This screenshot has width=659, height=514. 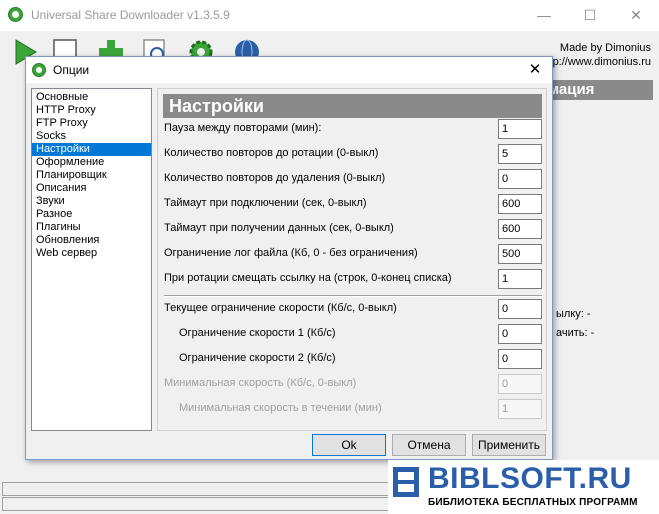 What do you see at coordinates (91, 97) in the screenshot?
I see `category-item: Основные` at bounding box center [91, 97].